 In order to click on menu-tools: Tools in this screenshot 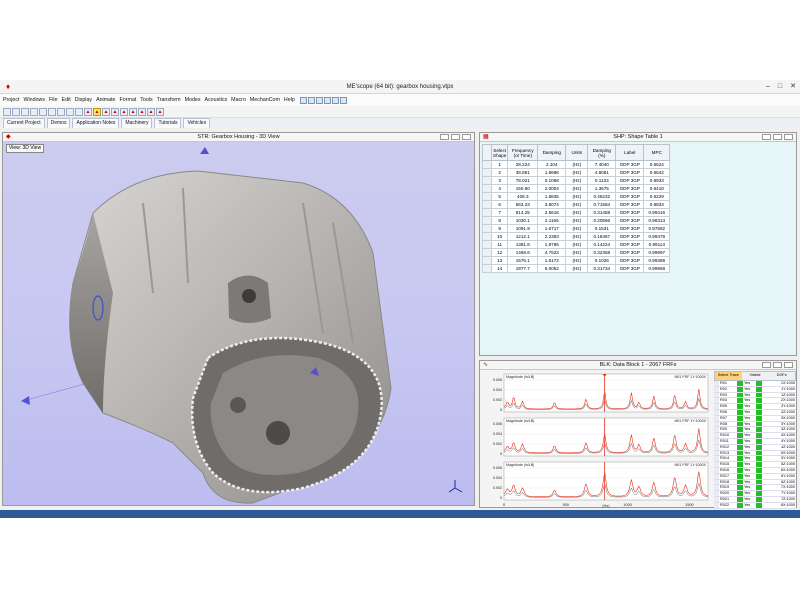, I will do `click(146, 100)`.